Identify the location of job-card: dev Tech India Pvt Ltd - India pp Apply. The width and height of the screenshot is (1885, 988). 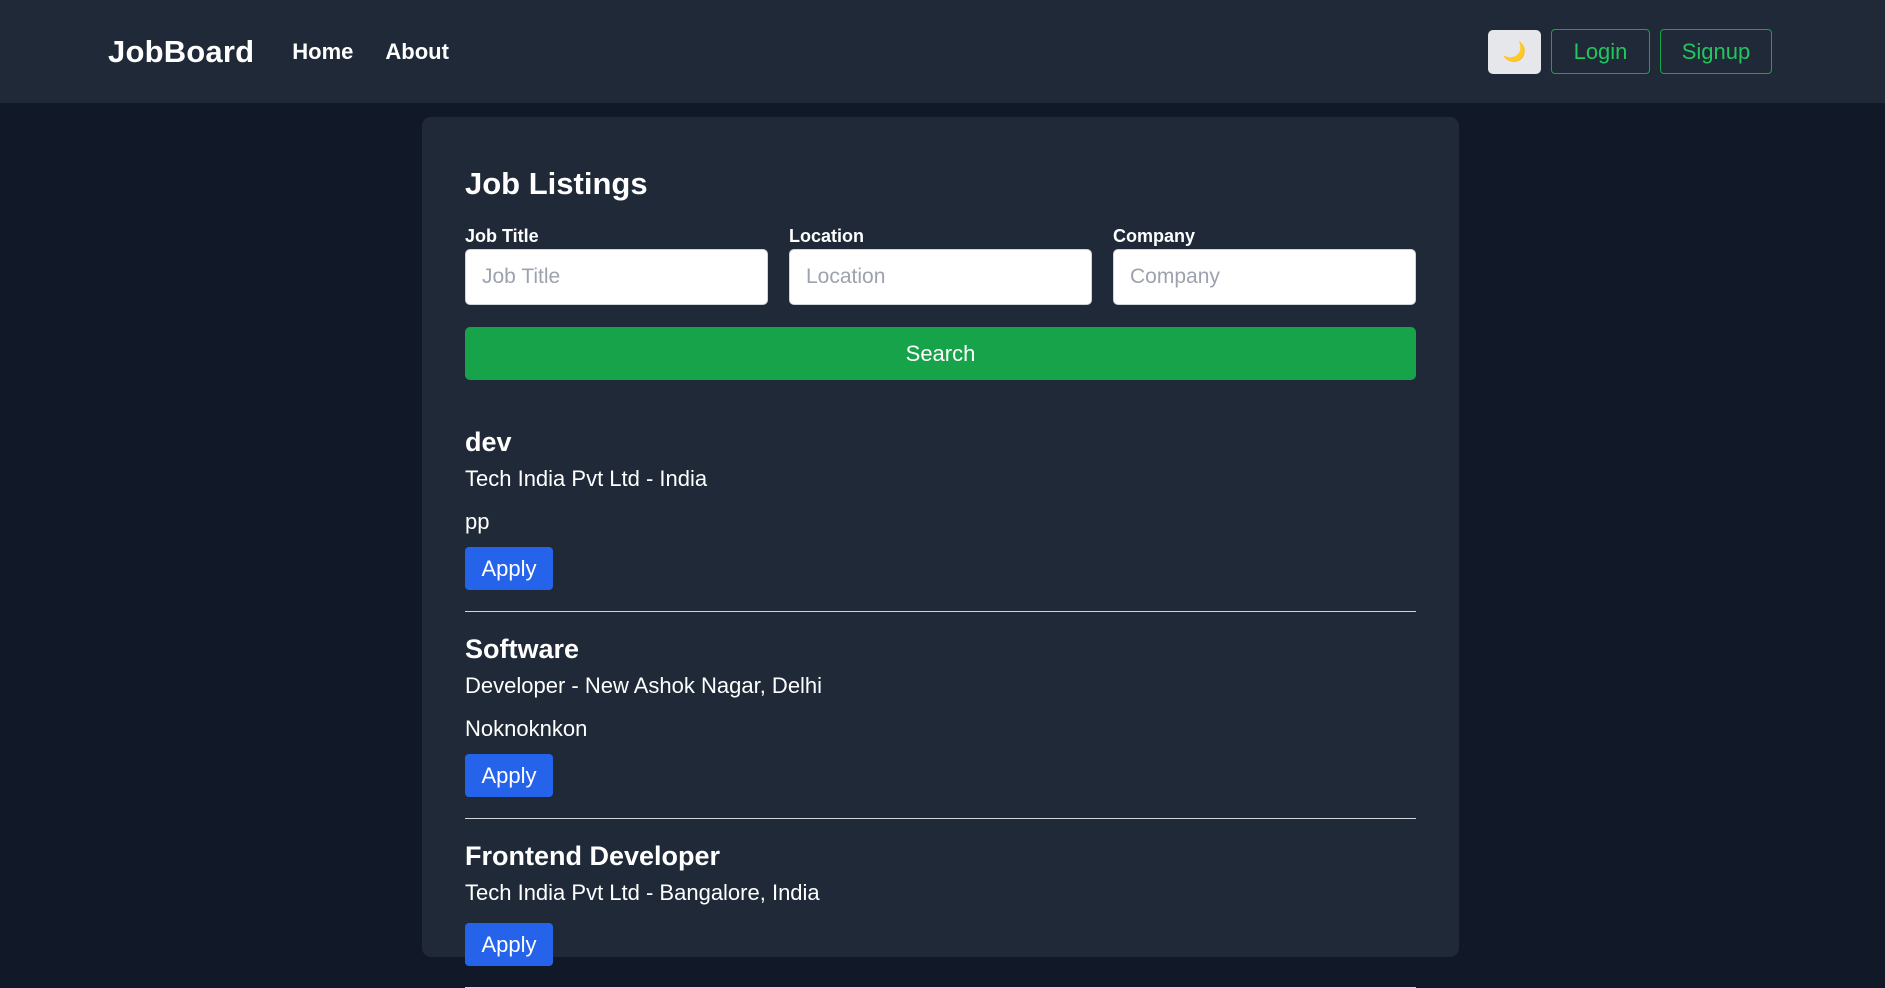
(940, 519).